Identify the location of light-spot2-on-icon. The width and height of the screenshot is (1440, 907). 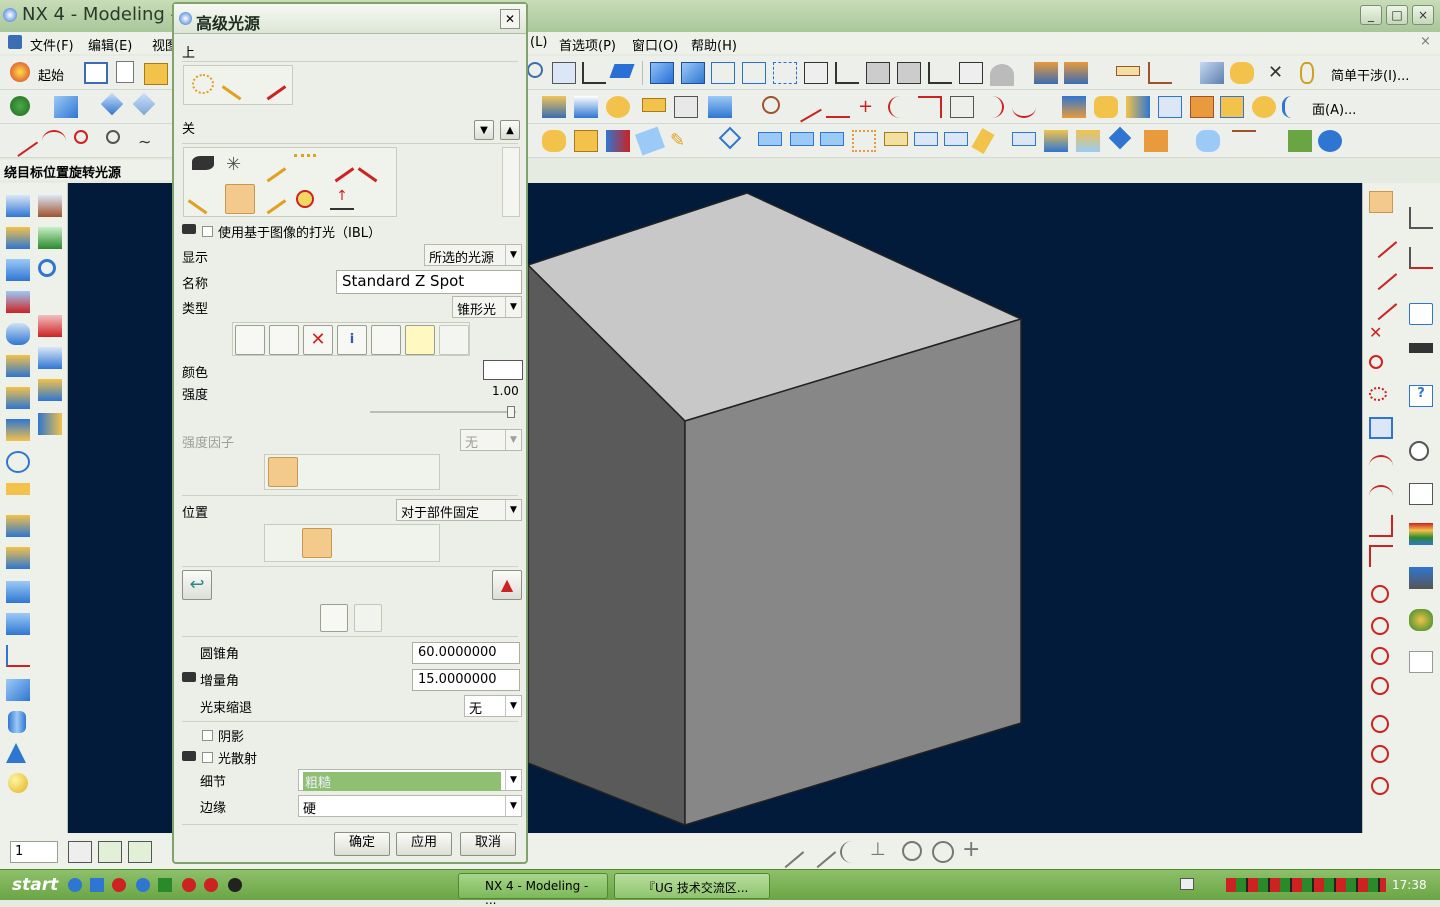
(271, 85).